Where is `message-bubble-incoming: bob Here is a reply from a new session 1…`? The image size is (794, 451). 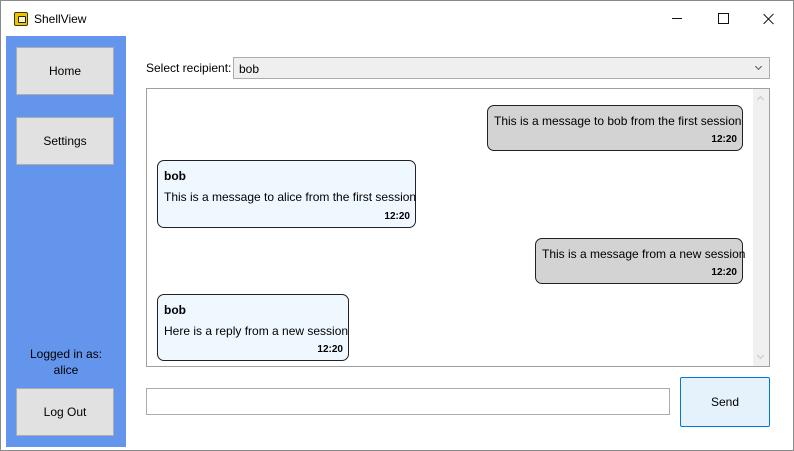 message-bubble-incoming: bob Here is a reply from a new session 1… is located at coordinates (253, 327).